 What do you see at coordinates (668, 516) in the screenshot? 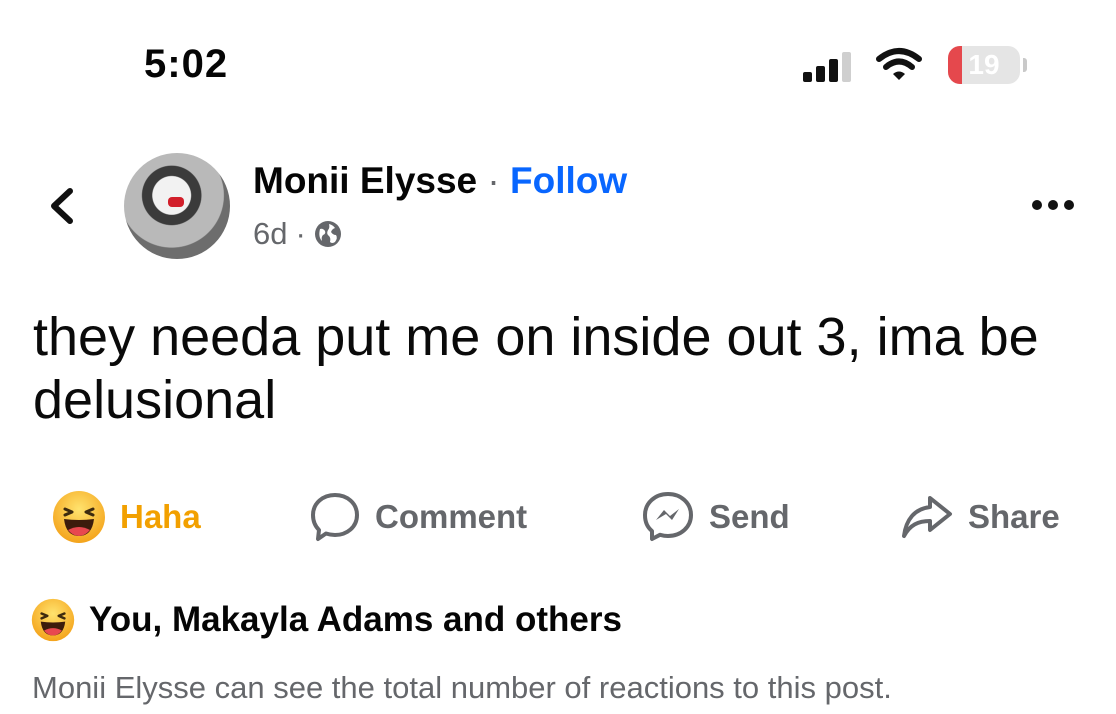
I see `messenger-icon` at bounding box center [668, 516].